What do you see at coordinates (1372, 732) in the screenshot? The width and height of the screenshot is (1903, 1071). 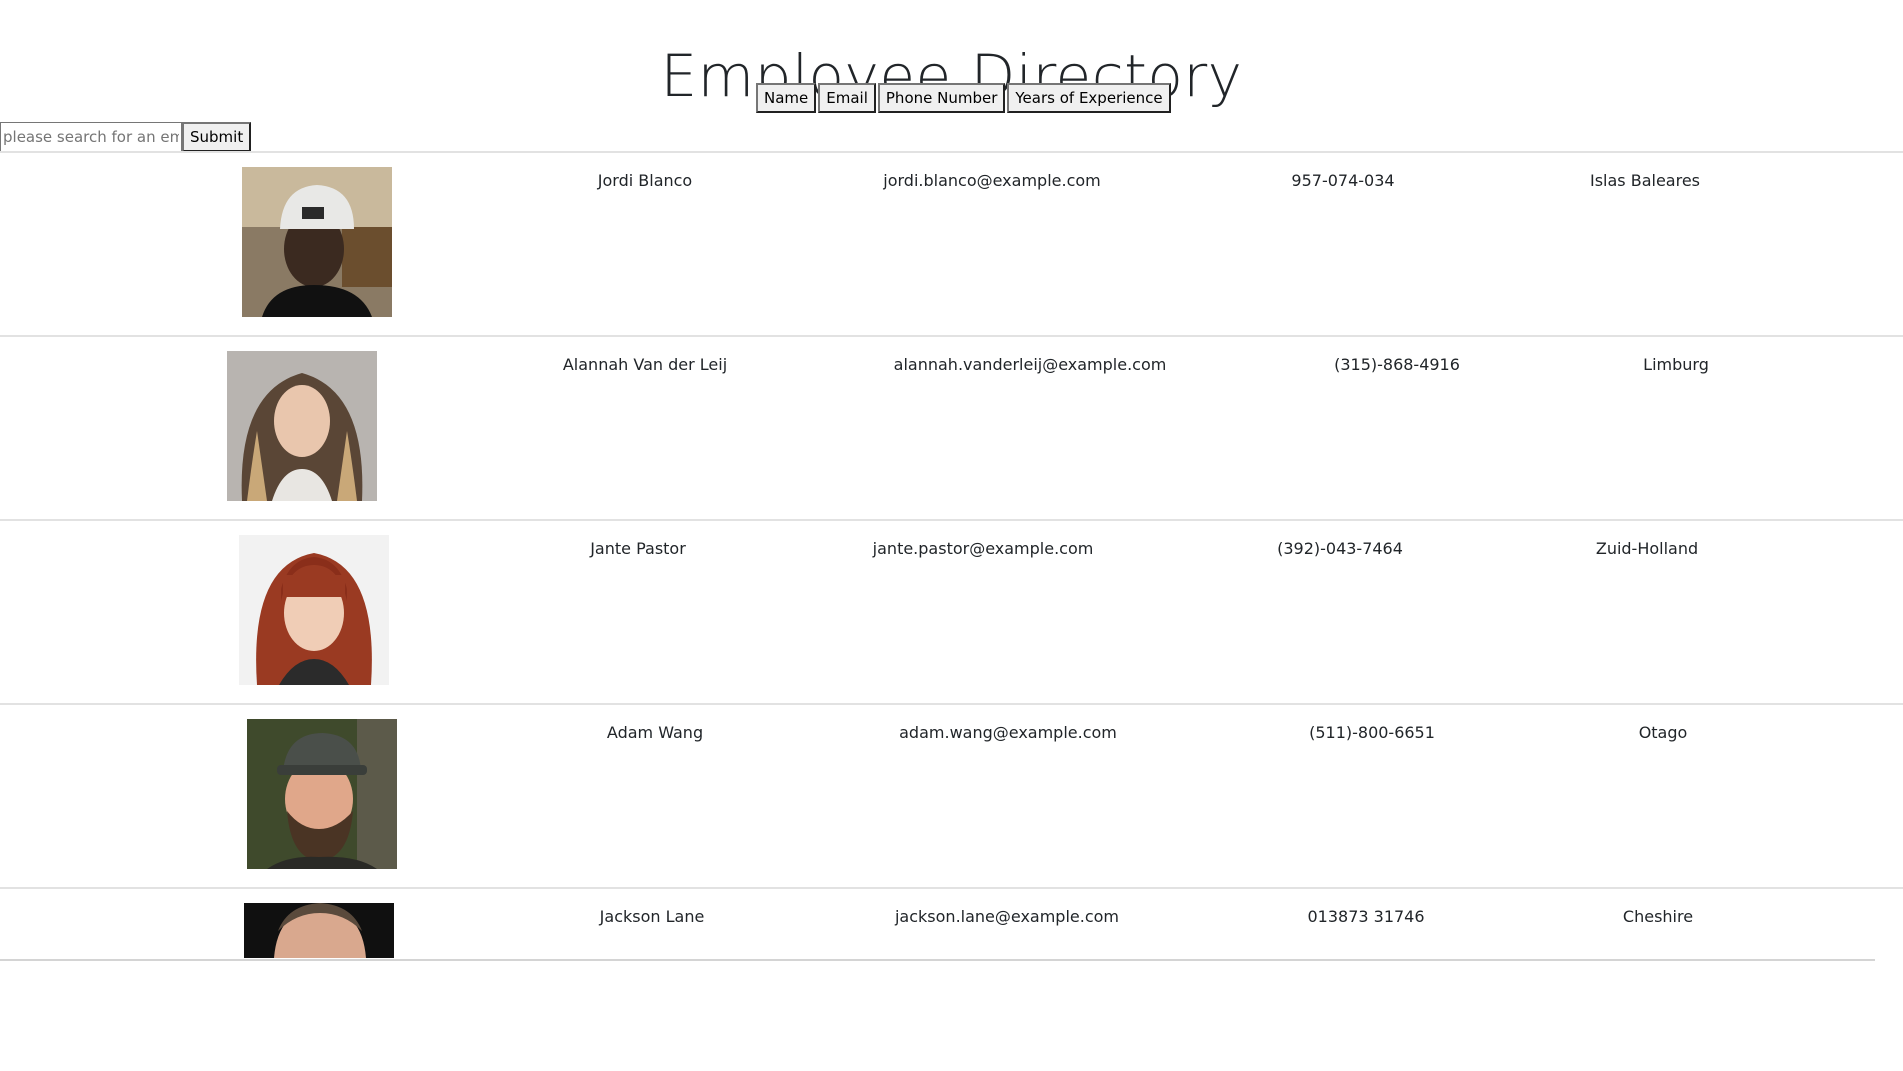 I see `employee-phone: (511)-800-6651` at bounding box center [1372, 732].